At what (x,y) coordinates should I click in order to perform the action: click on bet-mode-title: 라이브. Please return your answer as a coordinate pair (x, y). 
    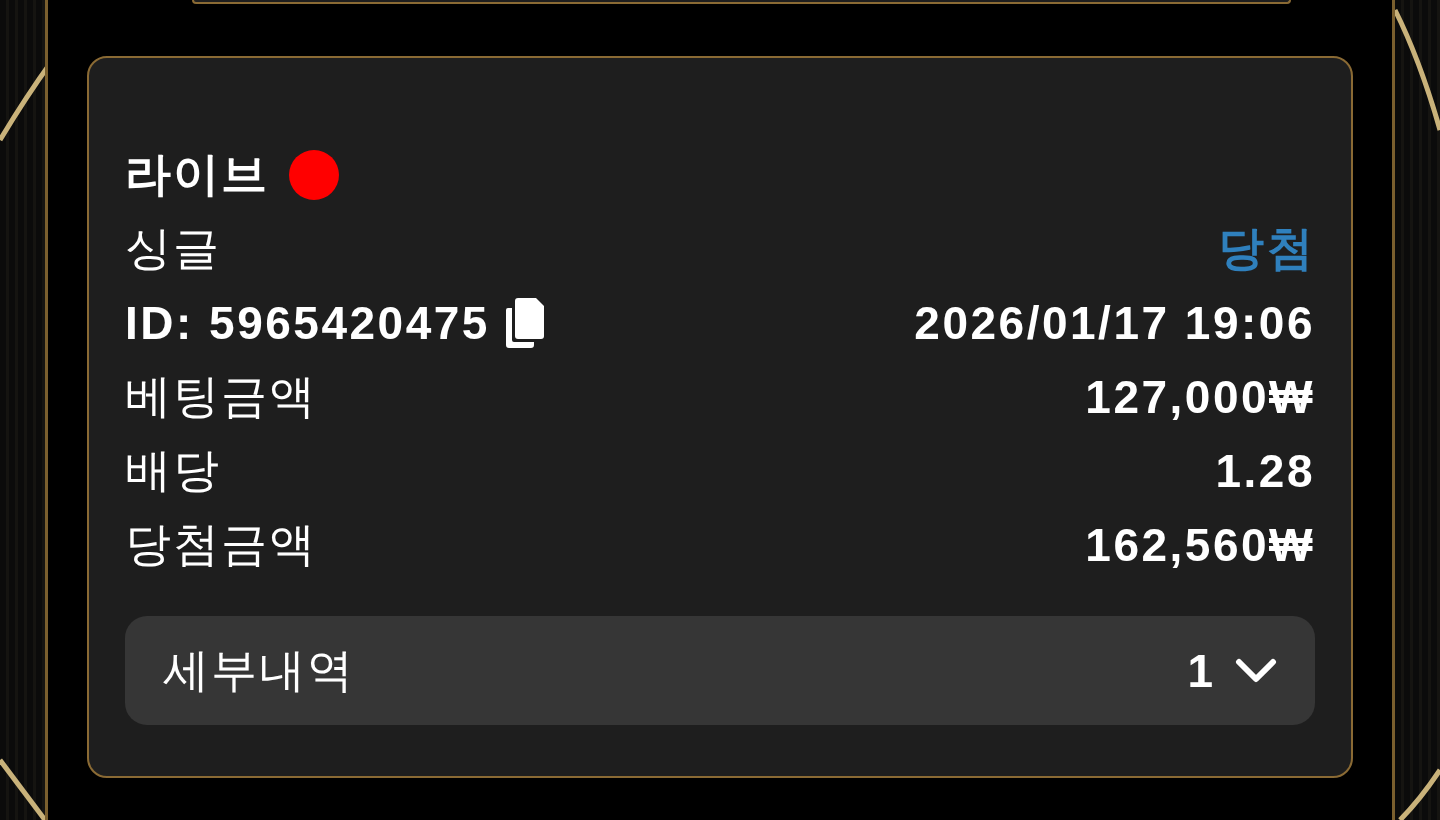
    Looking at the image, I should click on (197, 174).